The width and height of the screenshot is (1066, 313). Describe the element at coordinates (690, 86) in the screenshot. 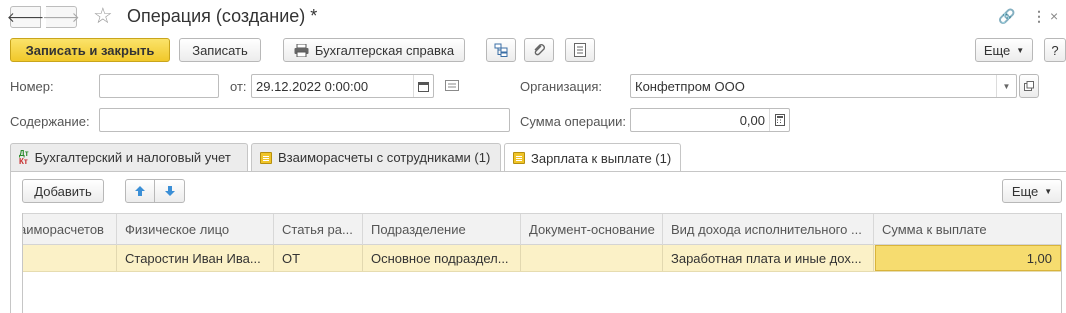

I see `organization-value: Конфетпром ООО` at that location.